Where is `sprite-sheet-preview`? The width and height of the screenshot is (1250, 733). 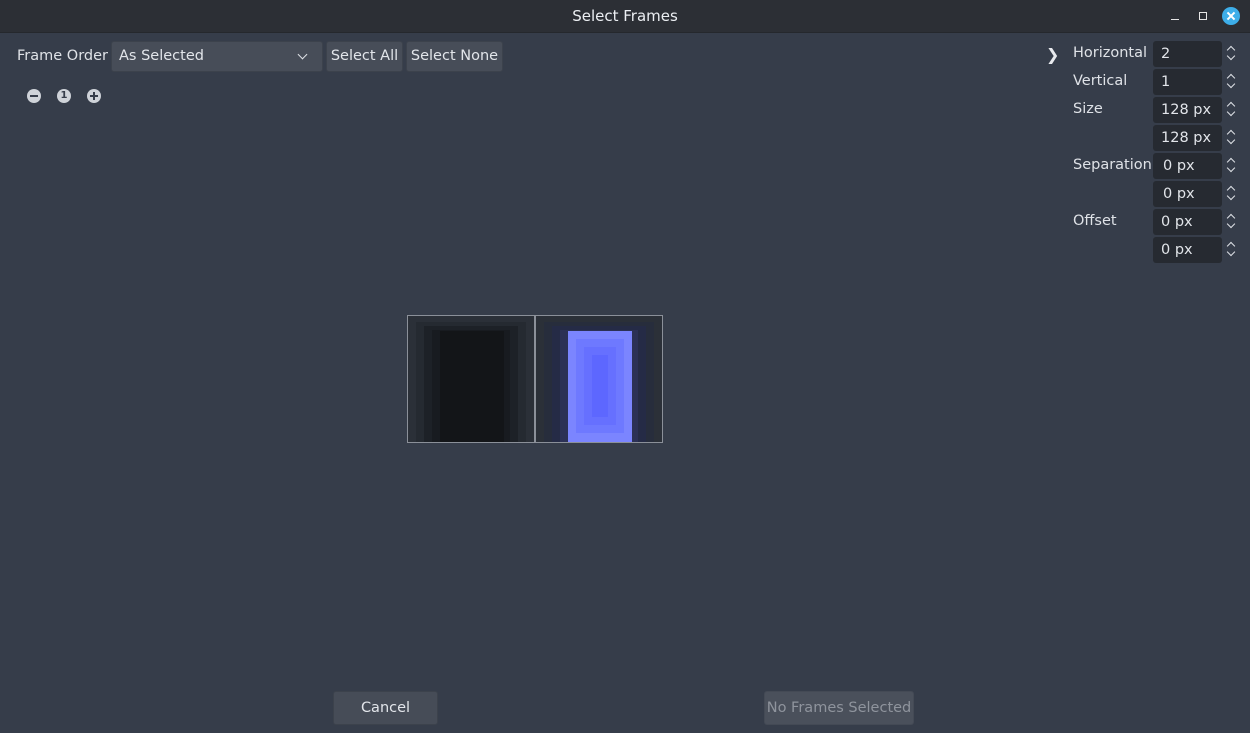 sprite-sheet-preview is located at coordinates (535, 379).